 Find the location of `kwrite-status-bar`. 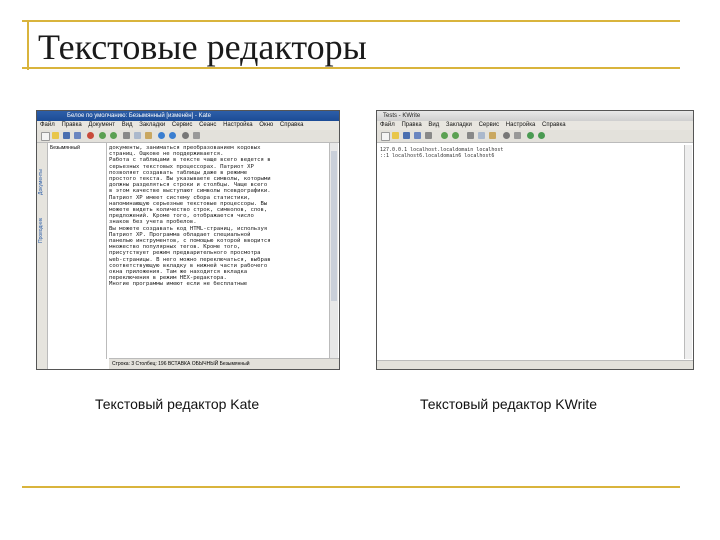

kwrite-status-bar is located at coordinates (535, 364).